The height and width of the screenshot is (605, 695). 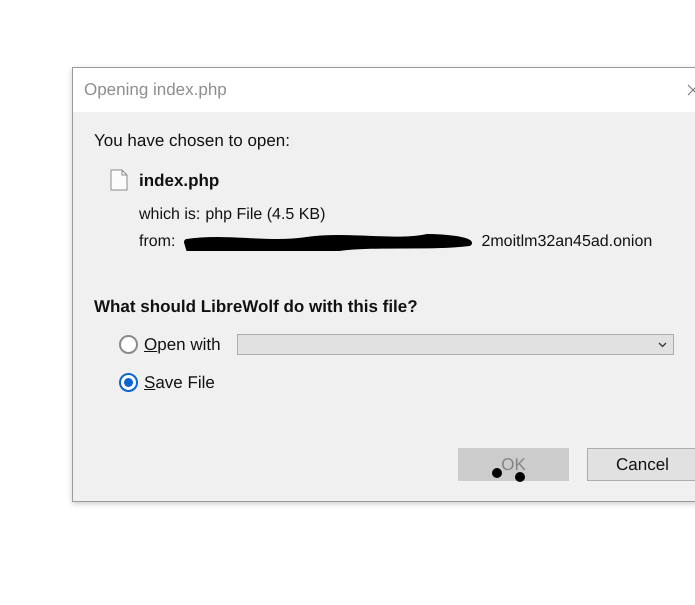 What do you see at coordinates (157, 242) in the screenshot?
I see `source-label: from:` at bounding box center [157, 242].